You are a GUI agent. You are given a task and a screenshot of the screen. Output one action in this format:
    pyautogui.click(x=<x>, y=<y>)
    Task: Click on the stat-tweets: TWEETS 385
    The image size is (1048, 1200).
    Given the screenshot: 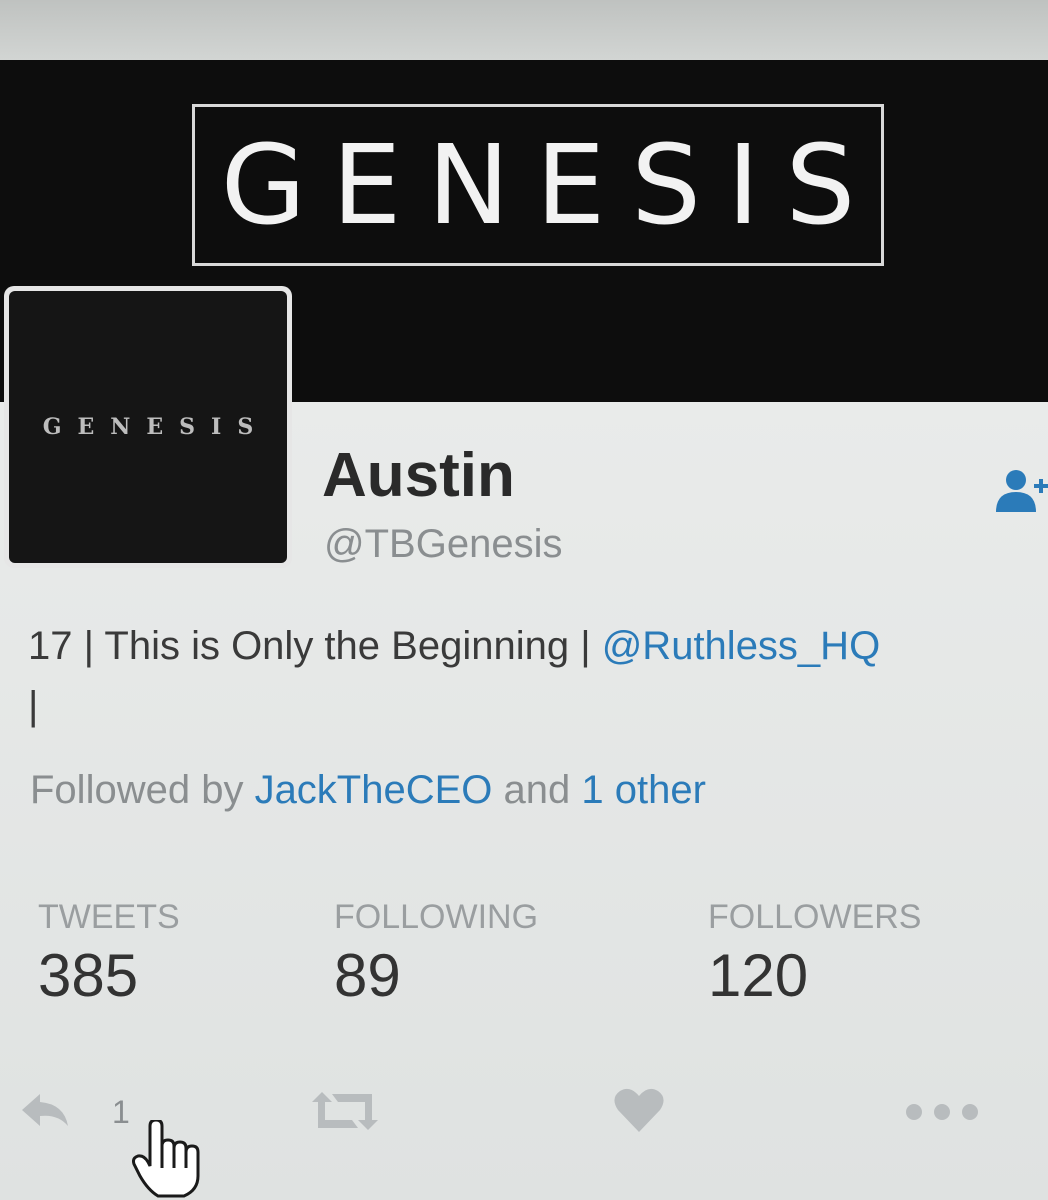 What is the action you would take?
    pyautogui.click(x=109, y=954)
    